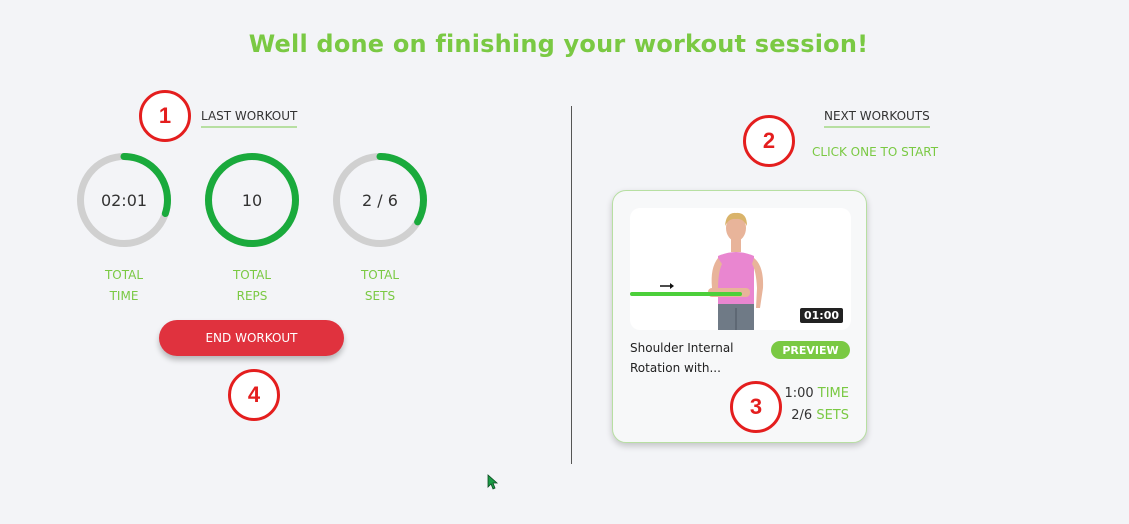  Describe the element at coordinates (124, 286) in the screenshot. I see `total-time-label: TOTAL TIME` at that location.